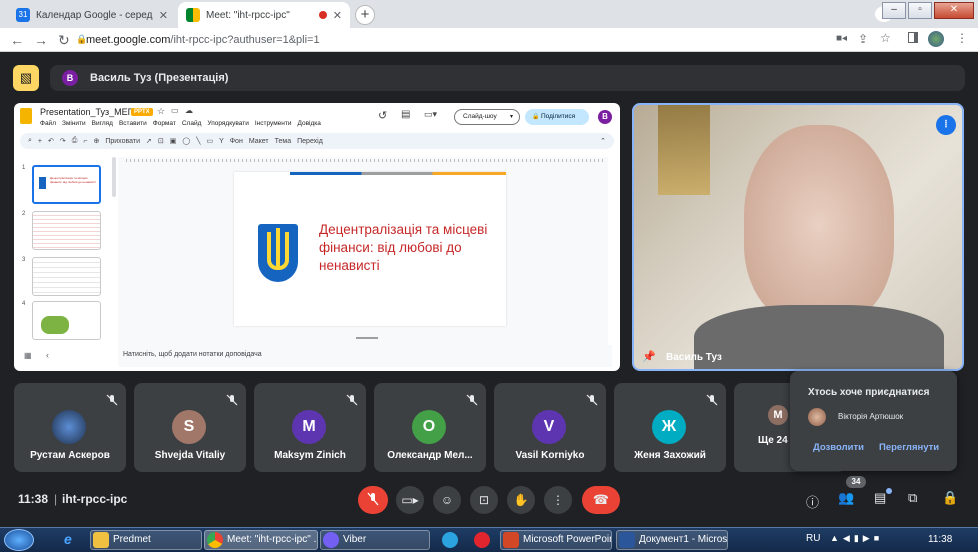 Image resolution: width=978 pixels, height=552 pixels. What do you see at coordinates (70, 427) in the screenshot?
I see `participant-tile: Рустам Аскеров` at bounding box center [70, 427].